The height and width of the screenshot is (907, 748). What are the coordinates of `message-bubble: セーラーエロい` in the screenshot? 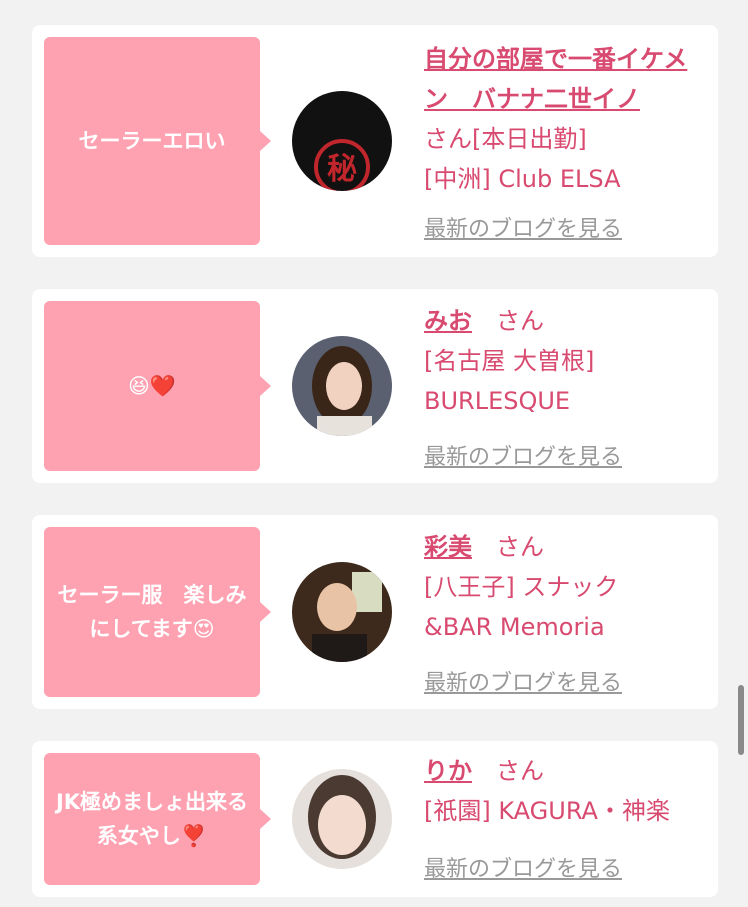 It's located at (157, 141).